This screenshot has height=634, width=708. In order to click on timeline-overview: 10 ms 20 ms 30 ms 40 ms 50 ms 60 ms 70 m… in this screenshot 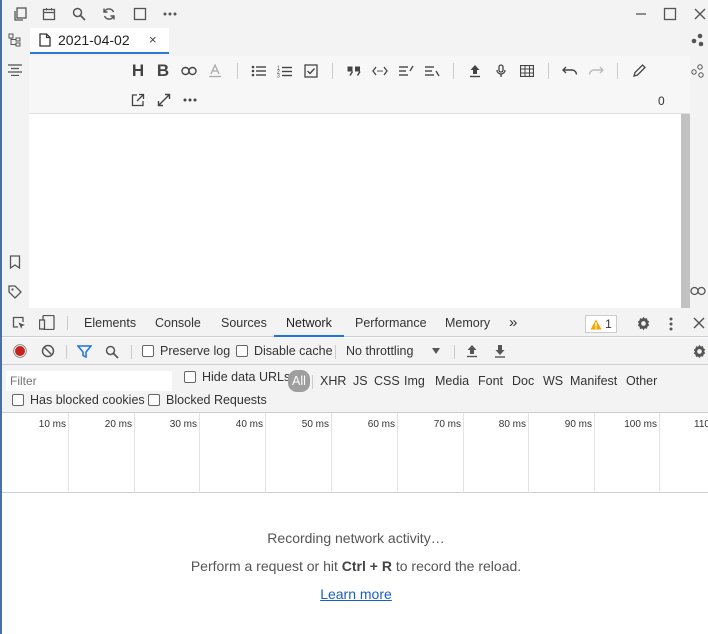, I will do `click(355, 453)`.